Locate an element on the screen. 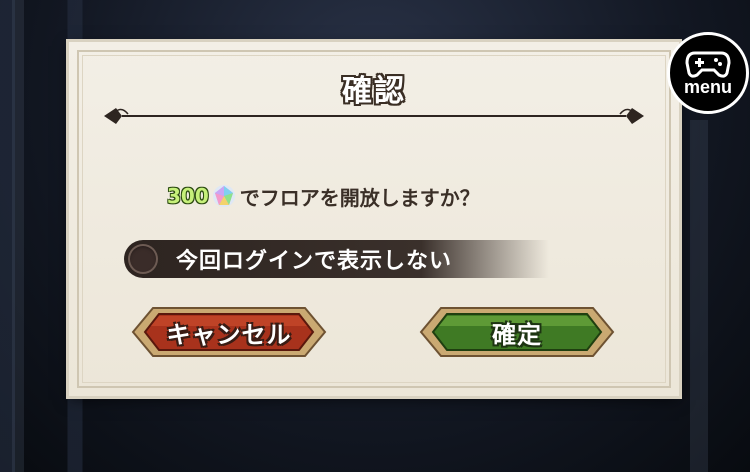  cancel-button: キャンセル is located at coordinates (229, 332).